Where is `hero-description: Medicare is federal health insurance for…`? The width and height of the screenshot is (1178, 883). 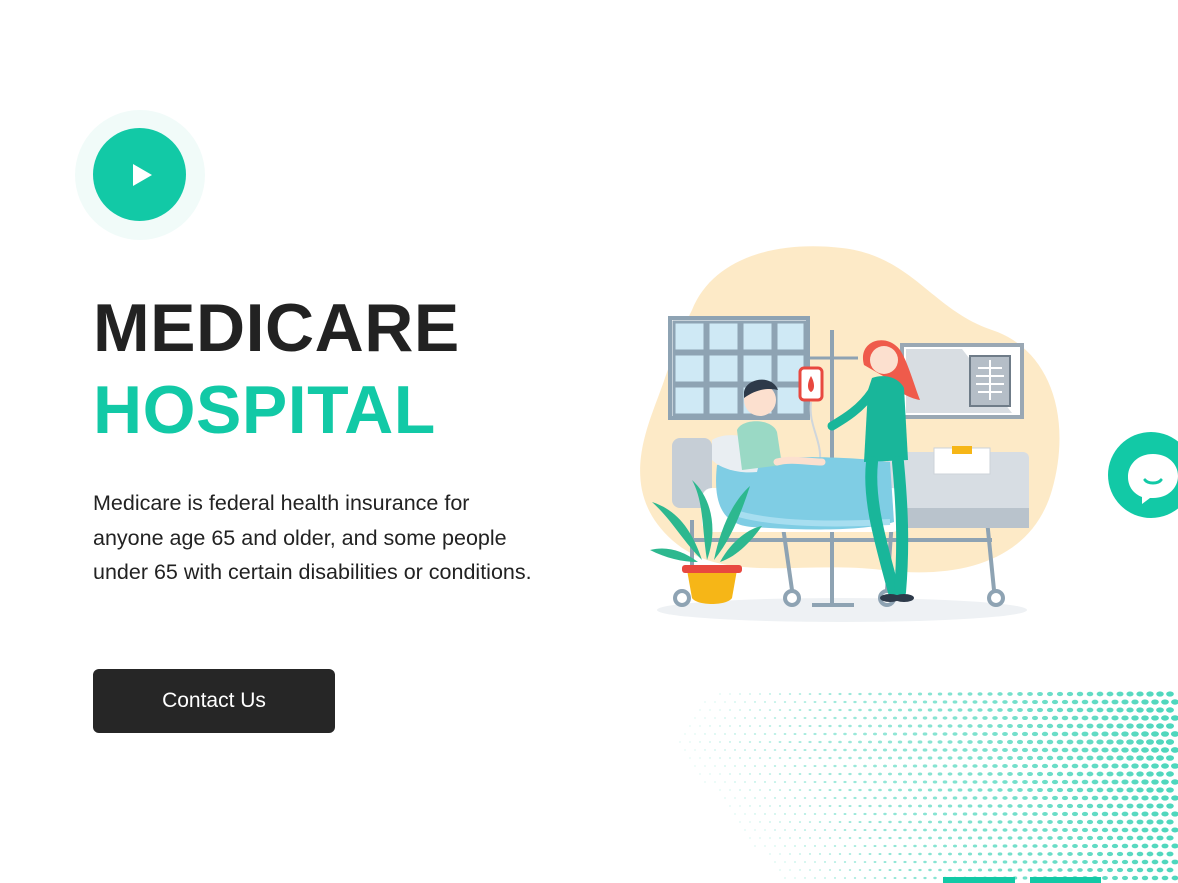
hero-description: Medicare is federal health insurance for… is located at coordinates (312, 537).